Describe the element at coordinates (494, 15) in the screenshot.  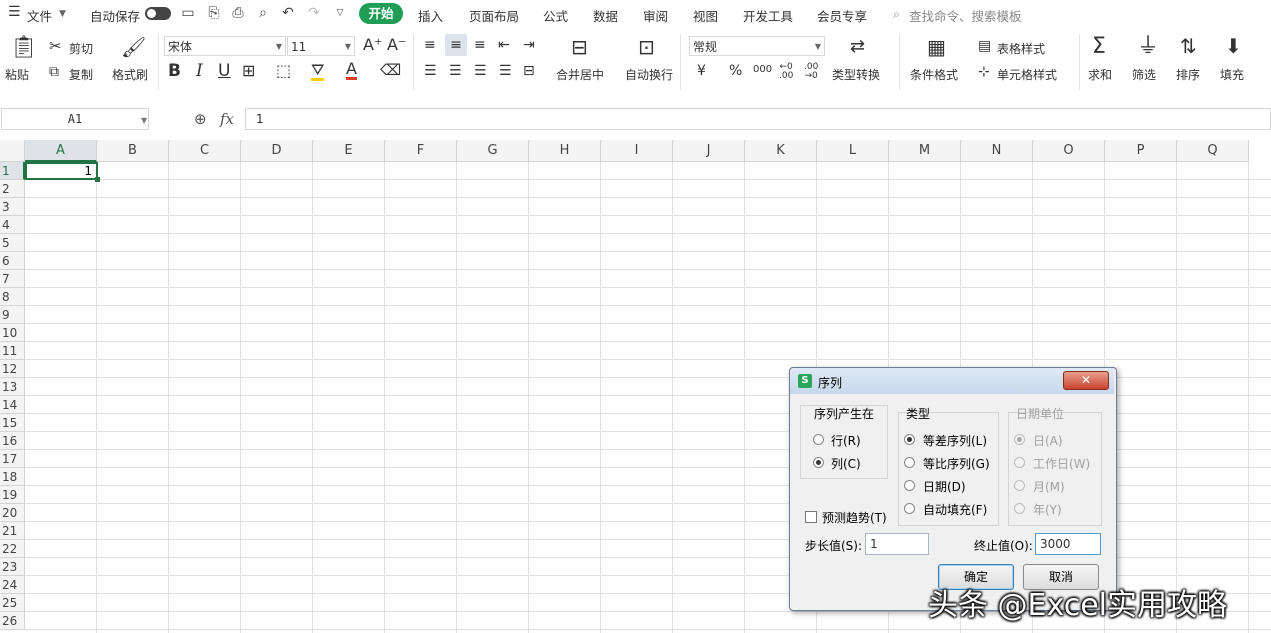
I see `tab-page-layout: 页面布局` at that location.